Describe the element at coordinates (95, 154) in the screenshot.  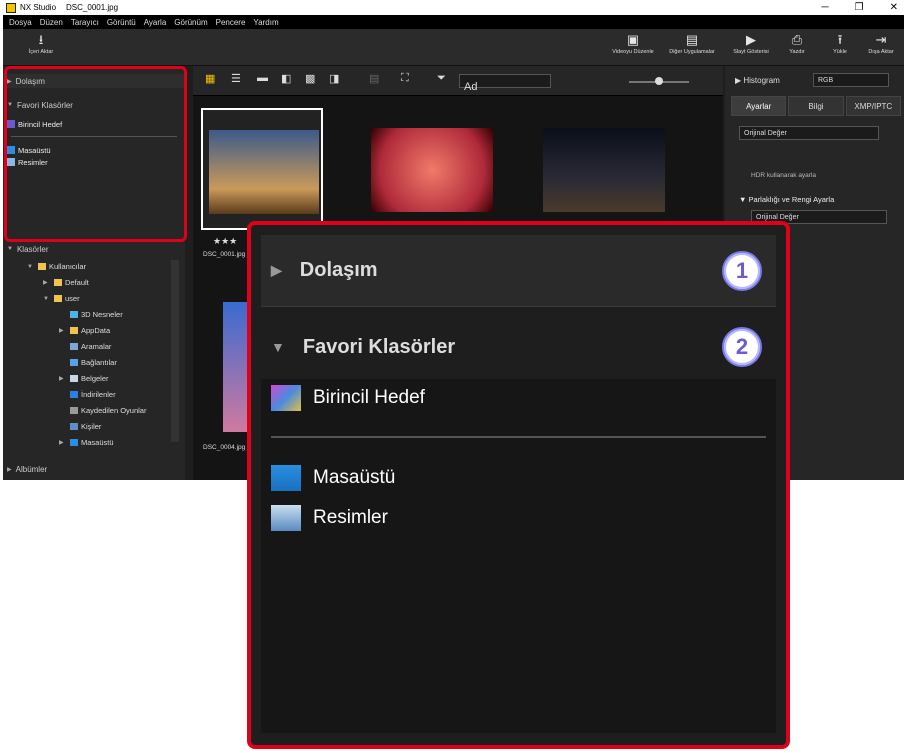
I see `highlight-box` at that location.